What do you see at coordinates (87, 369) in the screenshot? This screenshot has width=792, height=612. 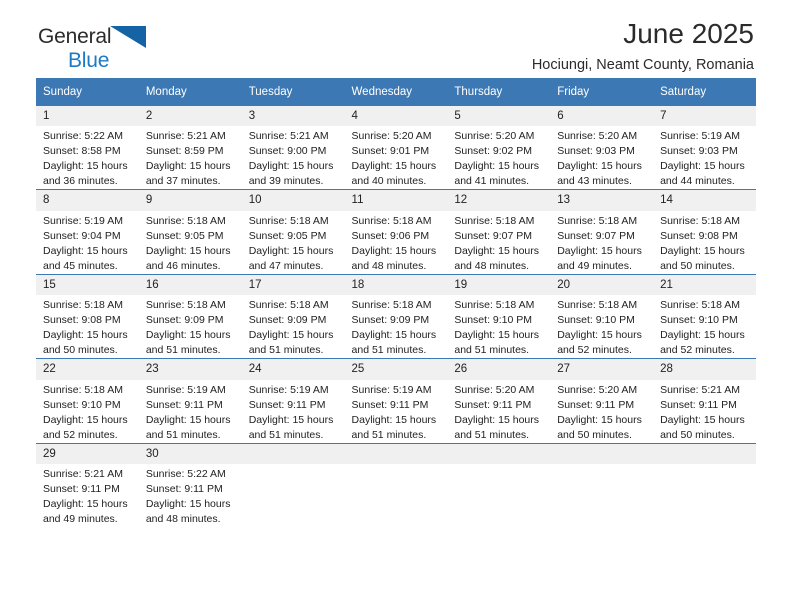 I see `day-number: 22` at bounding box center [87, 369].